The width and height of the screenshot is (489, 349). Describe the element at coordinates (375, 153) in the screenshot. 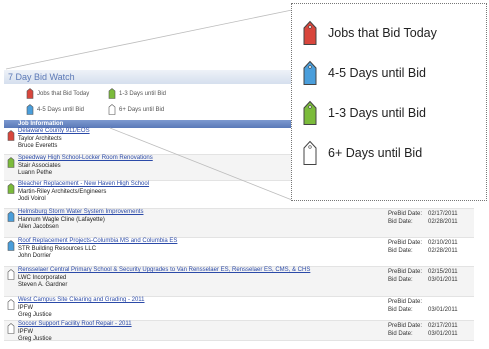

I see `zoom-legend-label: 6+ Days until Bid` at that location.